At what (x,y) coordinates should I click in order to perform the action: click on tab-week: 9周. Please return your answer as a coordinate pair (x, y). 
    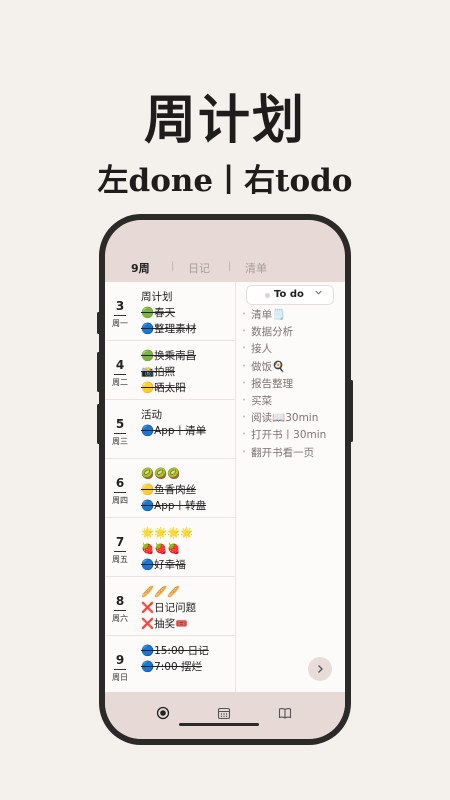
    Looking at the image, I should click on (140, 268).